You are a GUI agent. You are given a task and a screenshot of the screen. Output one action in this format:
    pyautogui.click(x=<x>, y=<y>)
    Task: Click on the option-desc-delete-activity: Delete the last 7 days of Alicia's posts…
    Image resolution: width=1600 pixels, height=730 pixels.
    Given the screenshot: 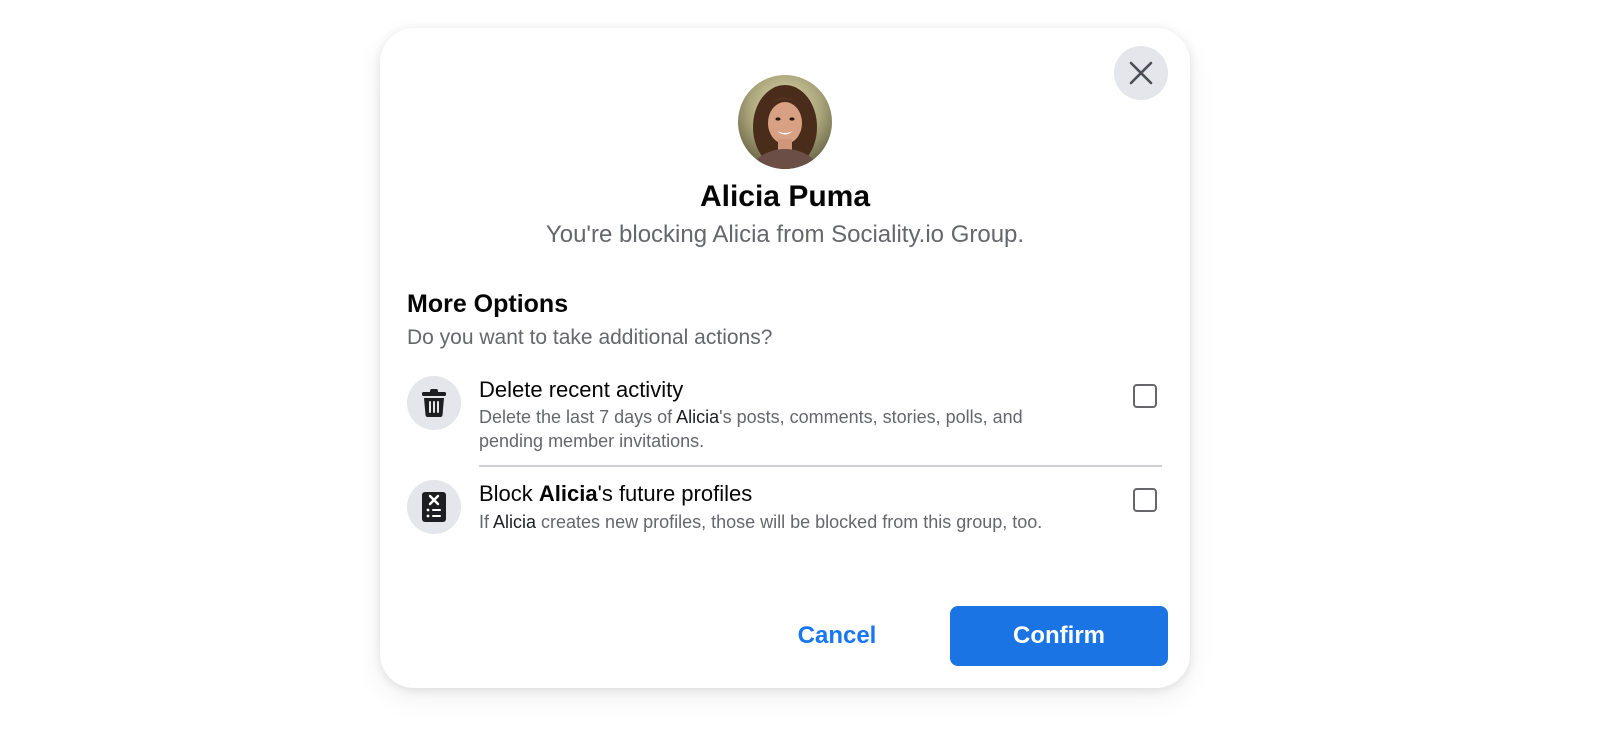 What is the action you would take?
    pyautogui.click(x=751, y=429)
    